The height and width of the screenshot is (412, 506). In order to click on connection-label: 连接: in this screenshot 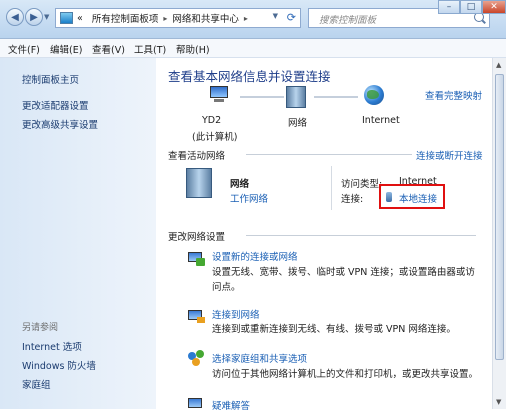, I will do `click(352, 199)`.